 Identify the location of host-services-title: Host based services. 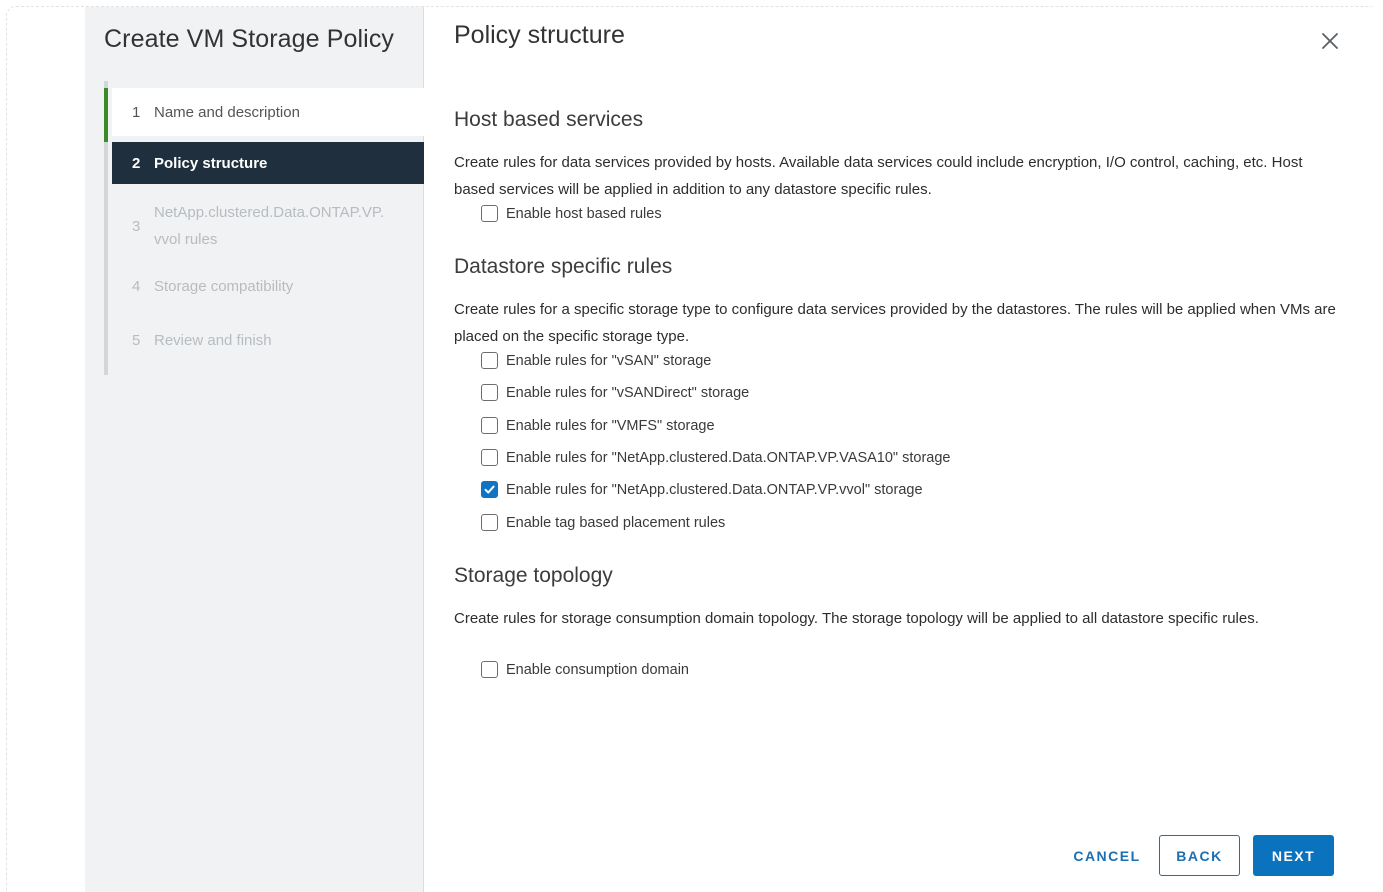
(549, 119).